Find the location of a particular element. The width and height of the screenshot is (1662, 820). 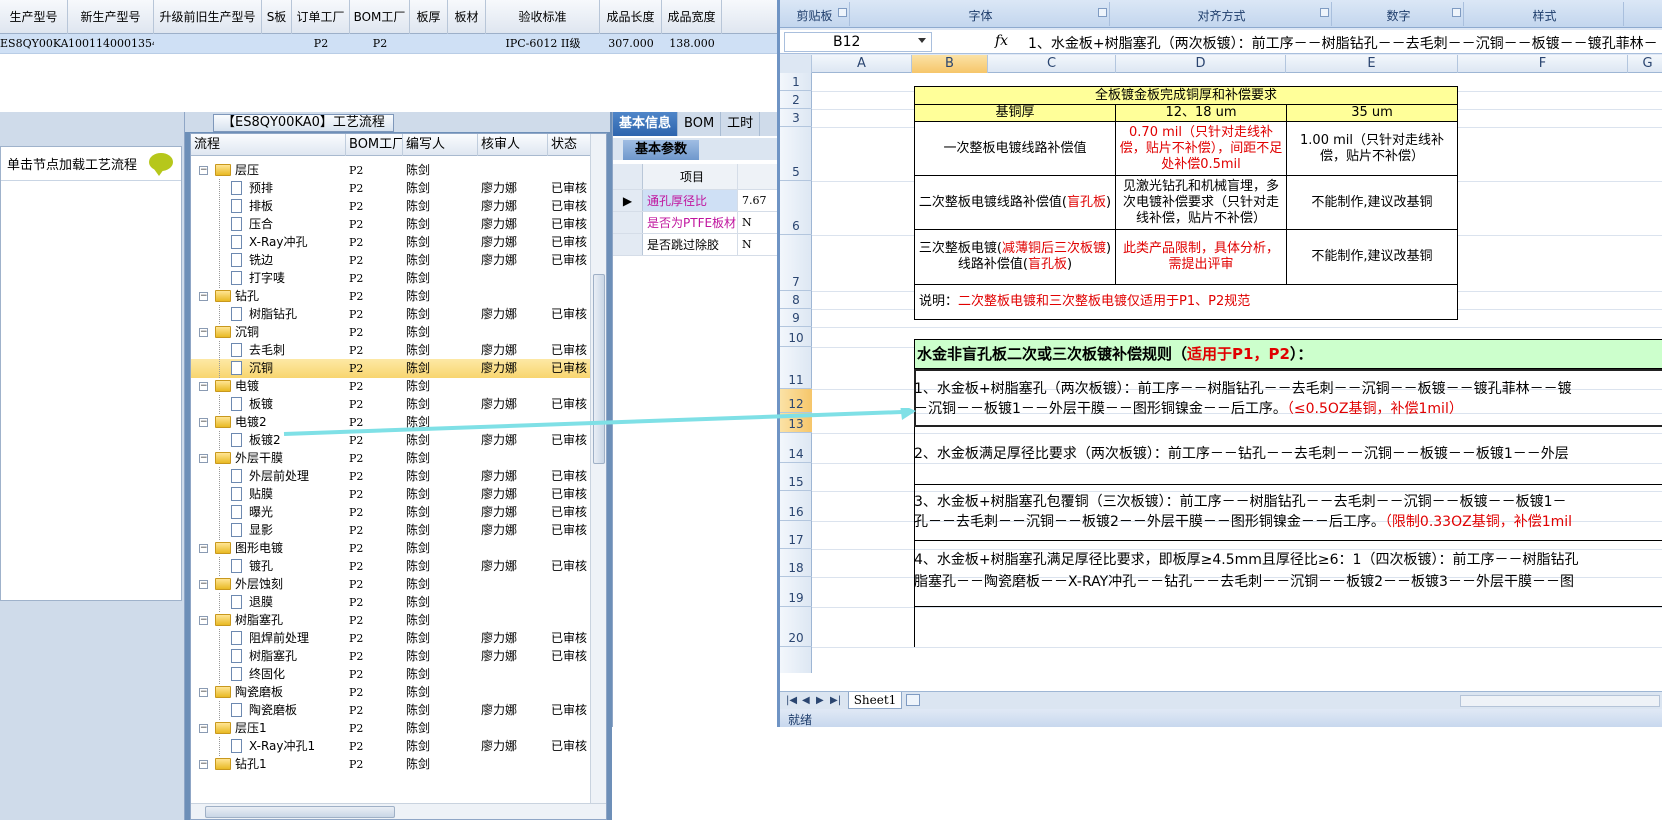

table-title: 全板镀金板完成铜厚和补偿要求 is located at coordinates (1186, 95).